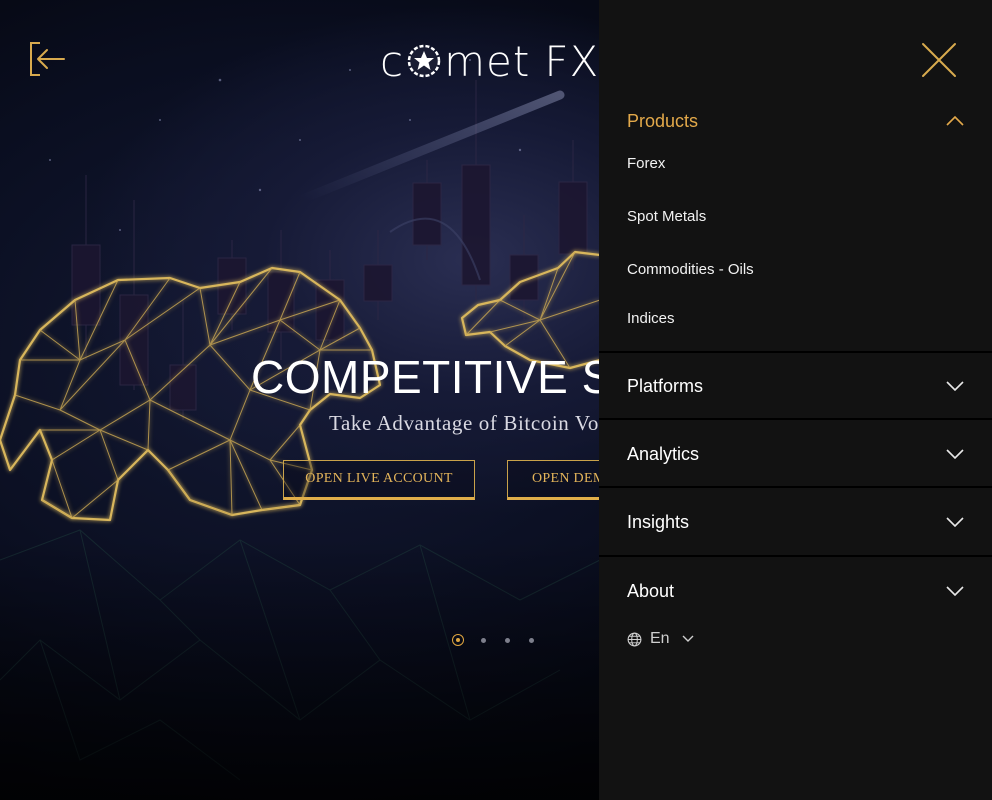 The height and width of the screenshot is (800, 992). Describe the element at coordinates (651, 590) in the screenshot. I see `menu-section-label: About` at that location.